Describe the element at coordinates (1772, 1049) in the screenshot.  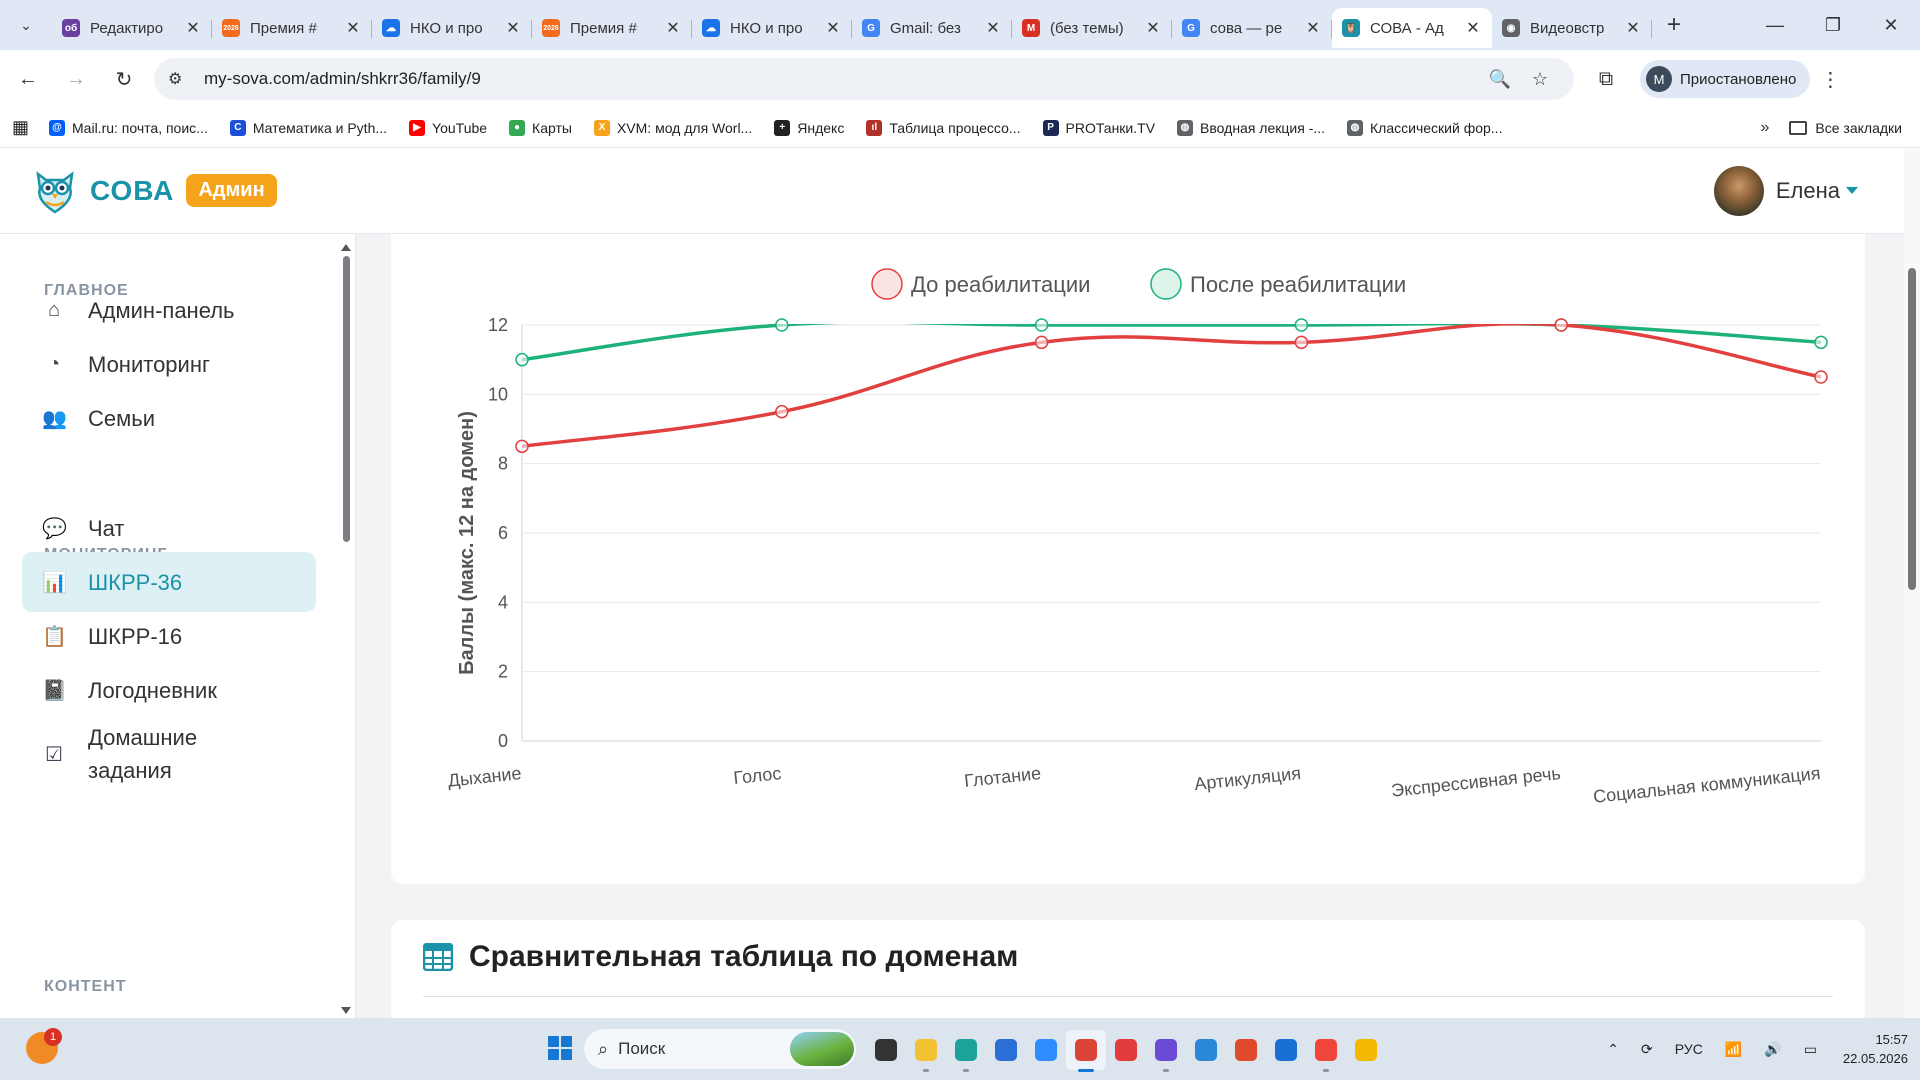
I see `volume-icon: 🔊` at that location.